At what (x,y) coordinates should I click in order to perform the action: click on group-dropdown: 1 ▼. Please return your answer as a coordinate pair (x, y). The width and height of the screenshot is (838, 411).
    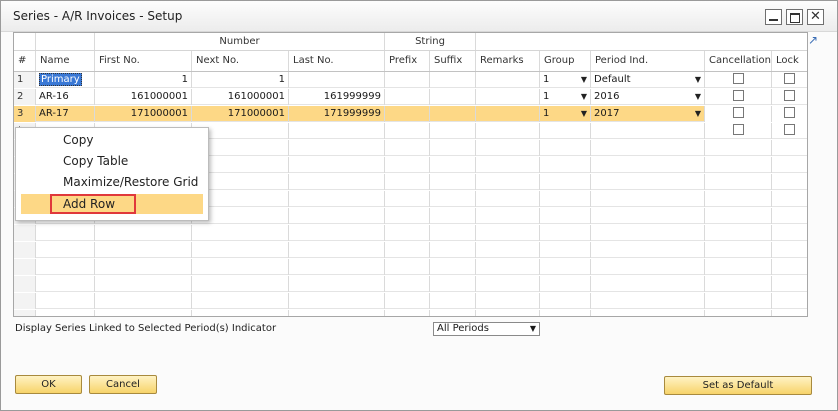
    Looking at the image, I should click on (565, 97).